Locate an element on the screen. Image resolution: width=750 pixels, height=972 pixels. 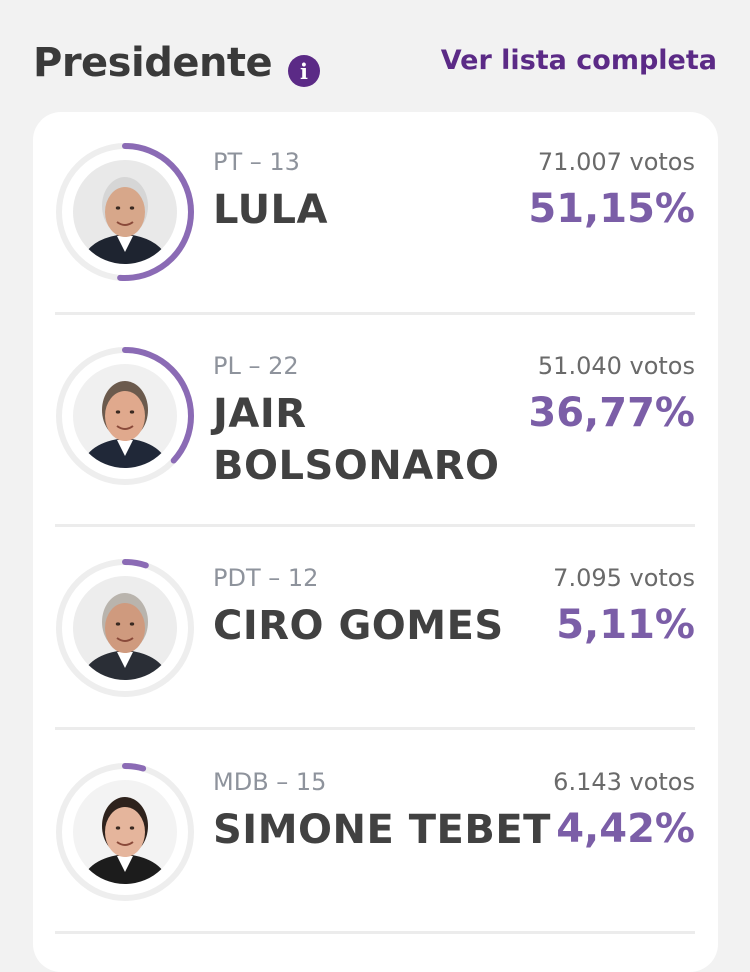
party-label: PDT – 12 is located at coordinates (266, 578).